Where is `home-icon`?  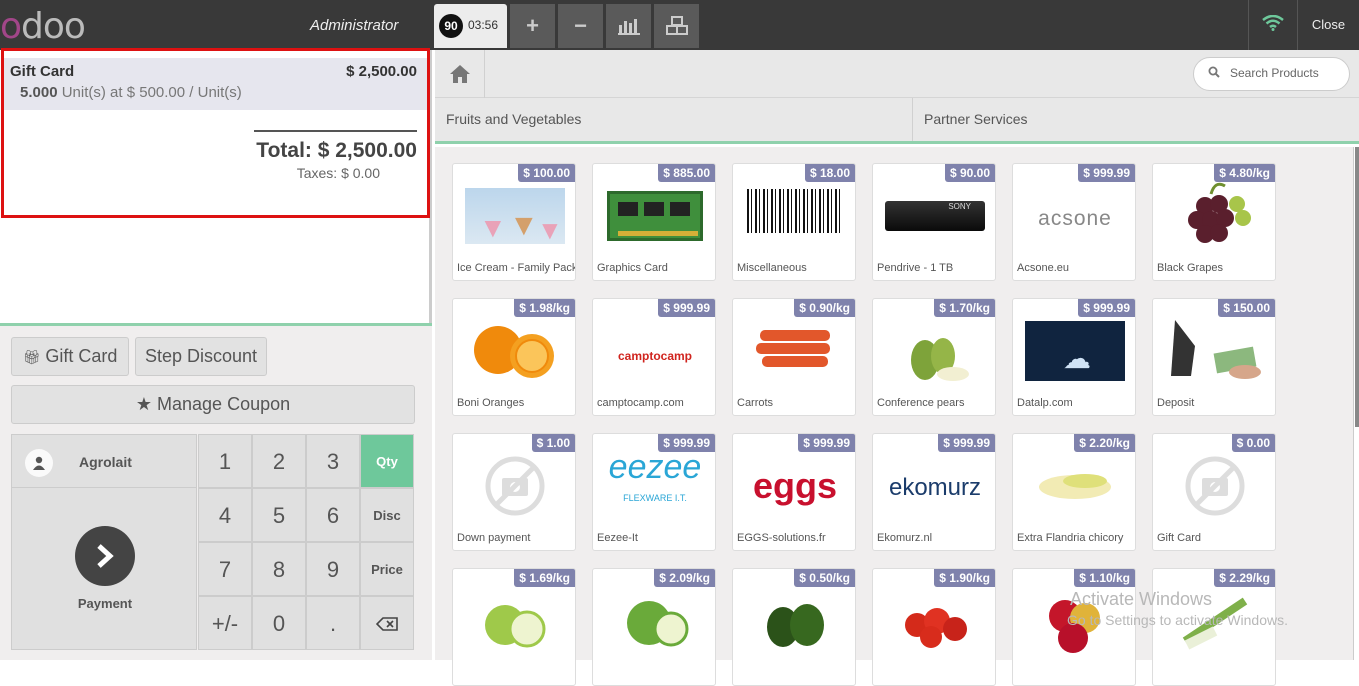 home-icon is located at coordinates (460, 74).